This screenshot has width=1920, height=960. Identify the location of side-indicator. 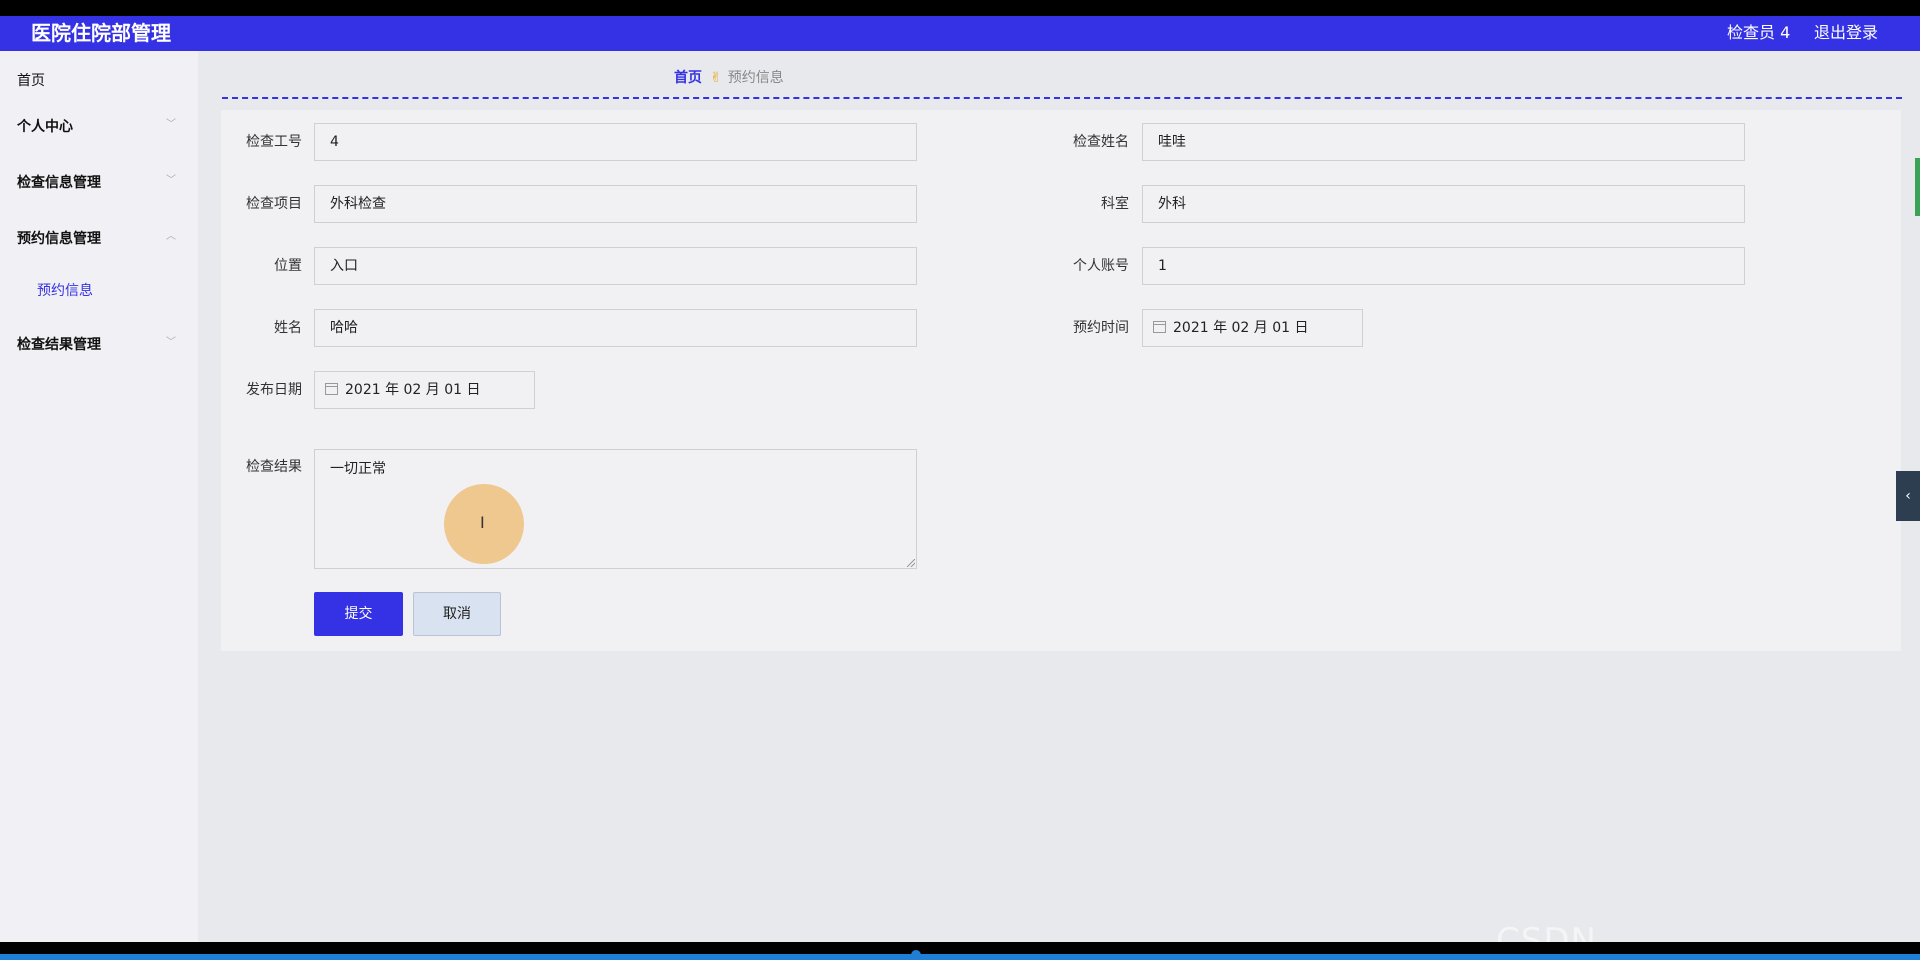
(1917, 187).